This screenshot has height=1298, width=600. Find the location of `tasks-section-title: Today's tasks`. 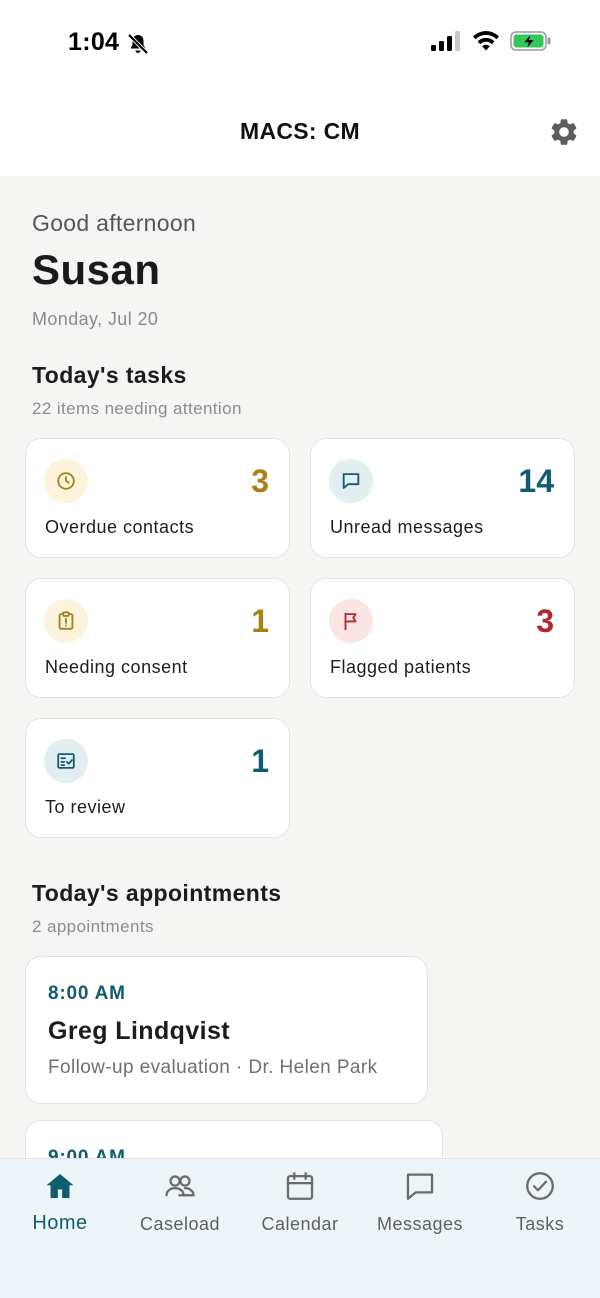

tasks-section-title: Today's tasks is located at coordinates (109, 375).